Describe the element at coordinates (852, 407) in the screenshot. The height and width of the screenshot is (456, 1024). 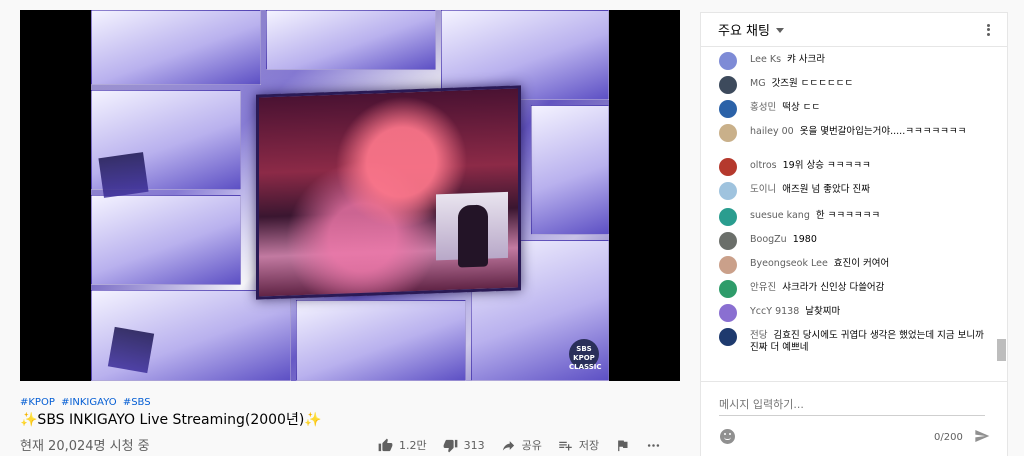
I see `chat-message-input` at that location.